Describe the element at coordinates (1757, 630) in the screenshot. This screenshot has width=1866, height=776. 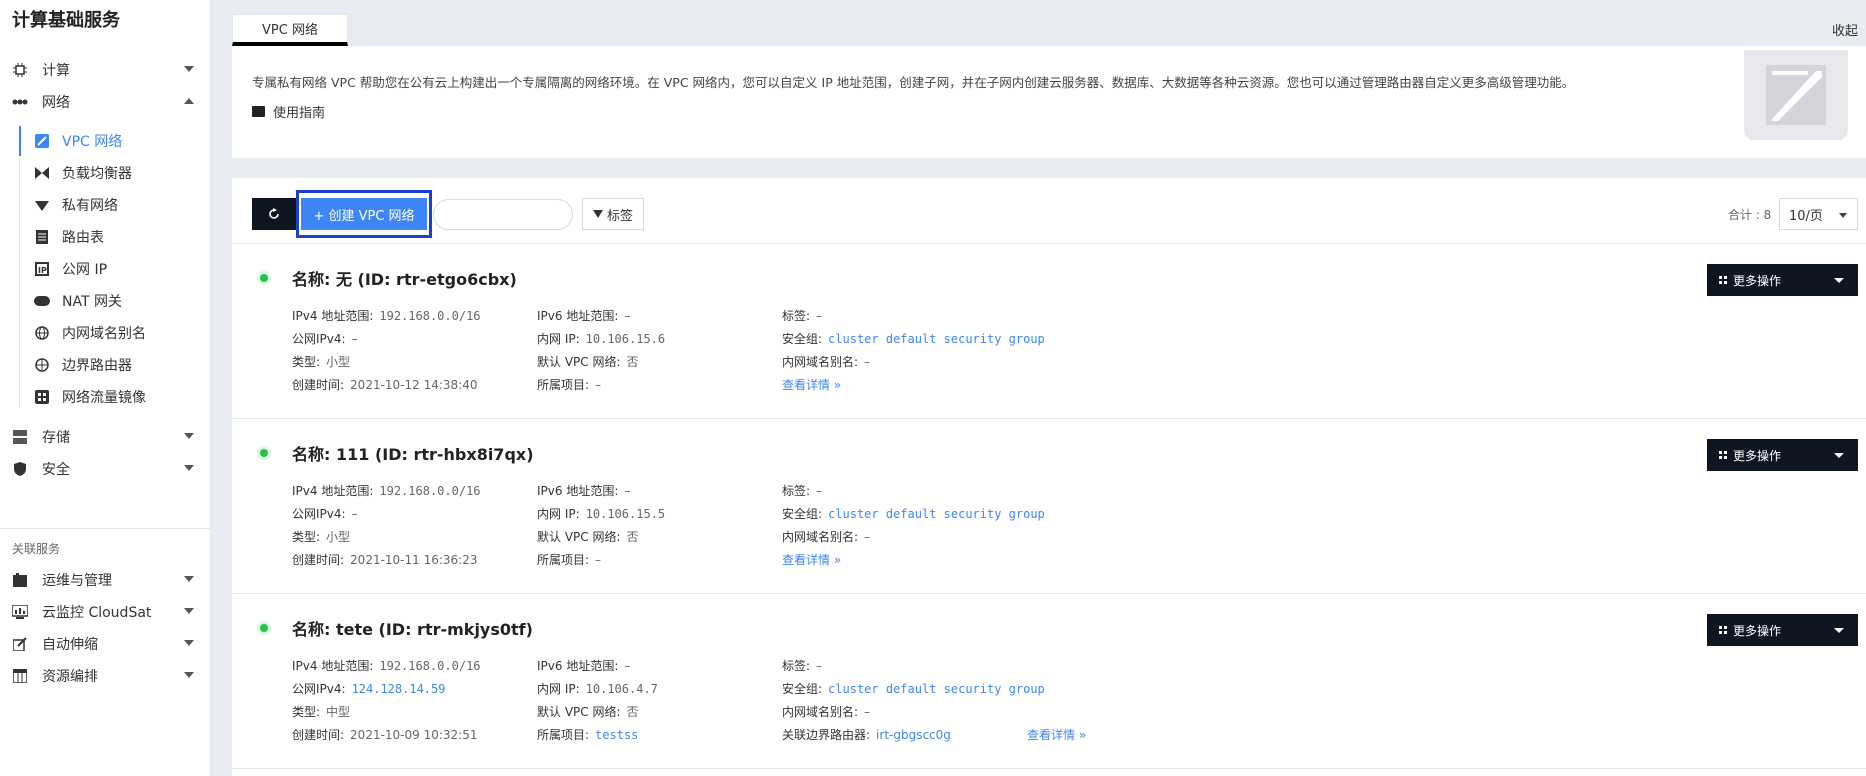
I see `more-actions-label: 更多操作` at that location.